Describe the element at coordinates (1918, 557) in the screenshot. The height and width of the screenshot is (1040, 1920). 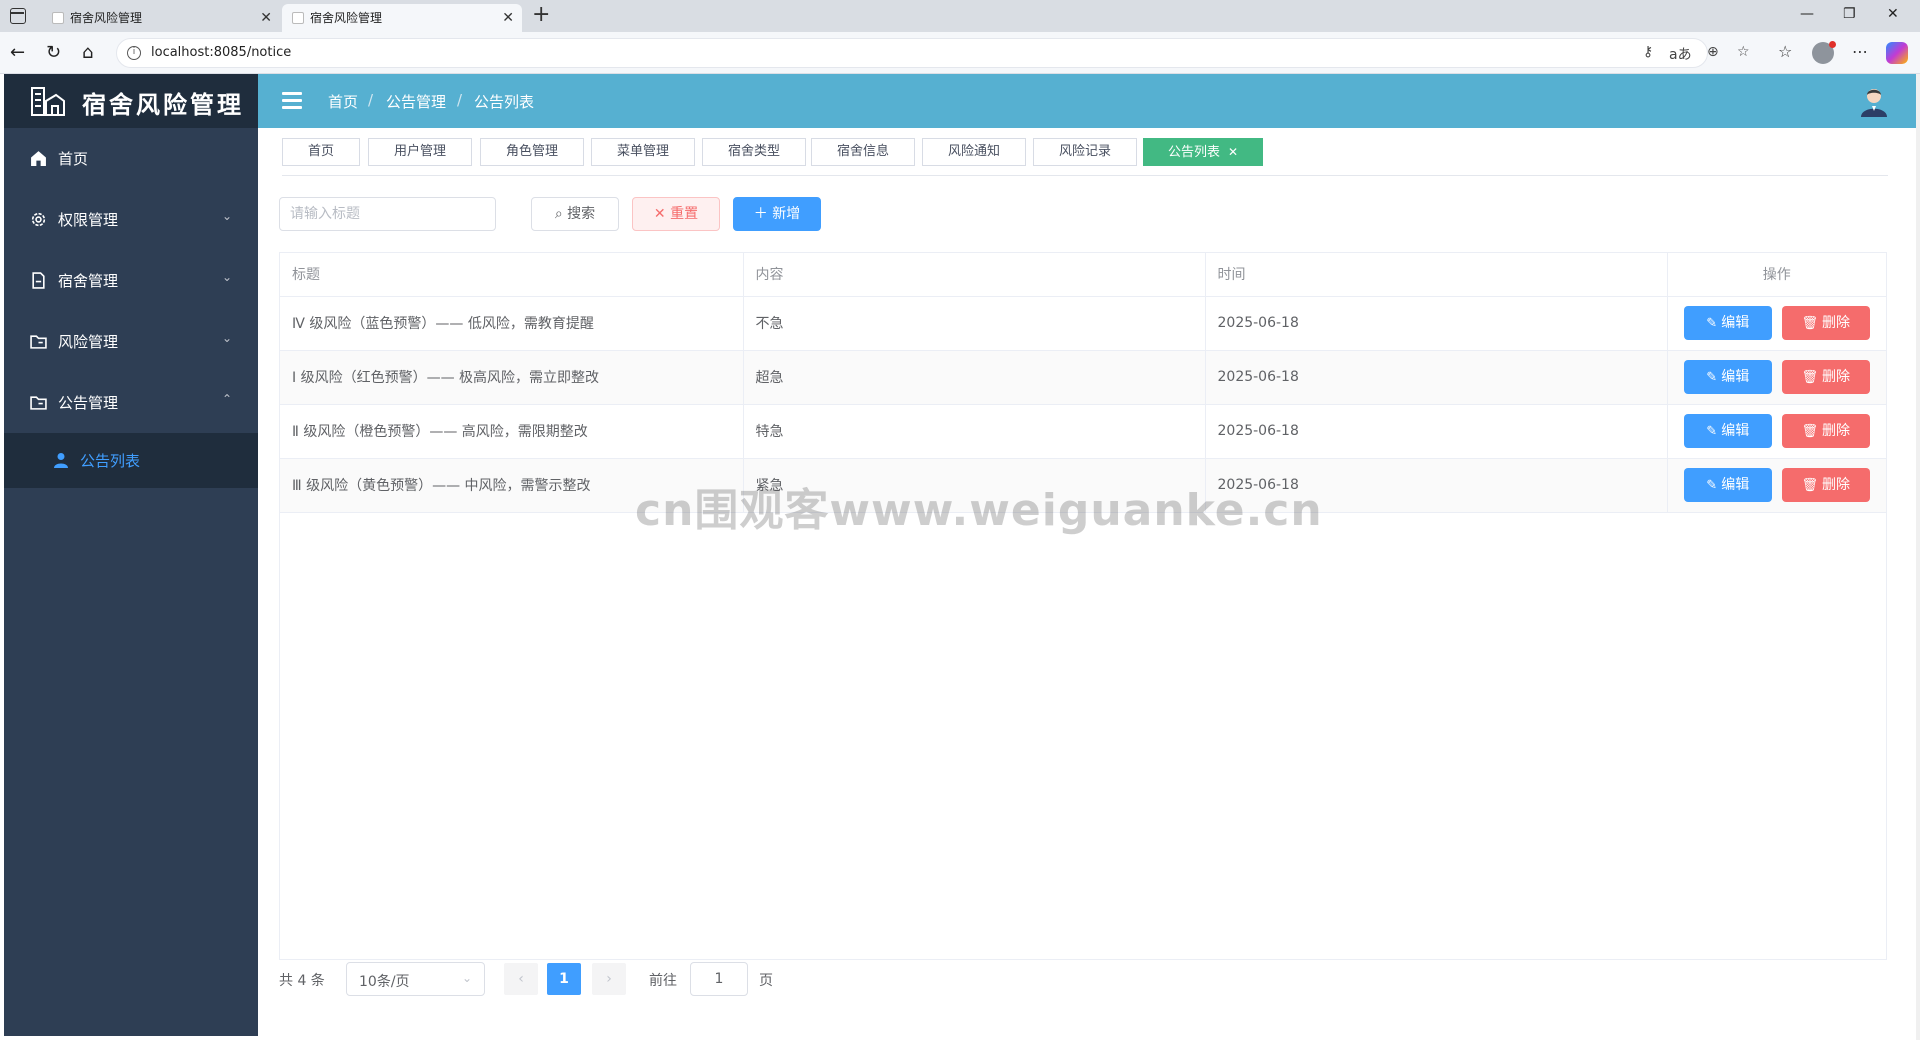
I see `page-scrollbar` at that location.